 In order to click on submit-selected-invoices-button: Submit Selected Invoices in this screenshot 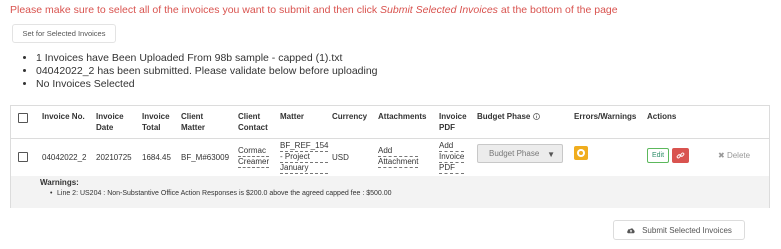, I will do `click(679, 230)`.